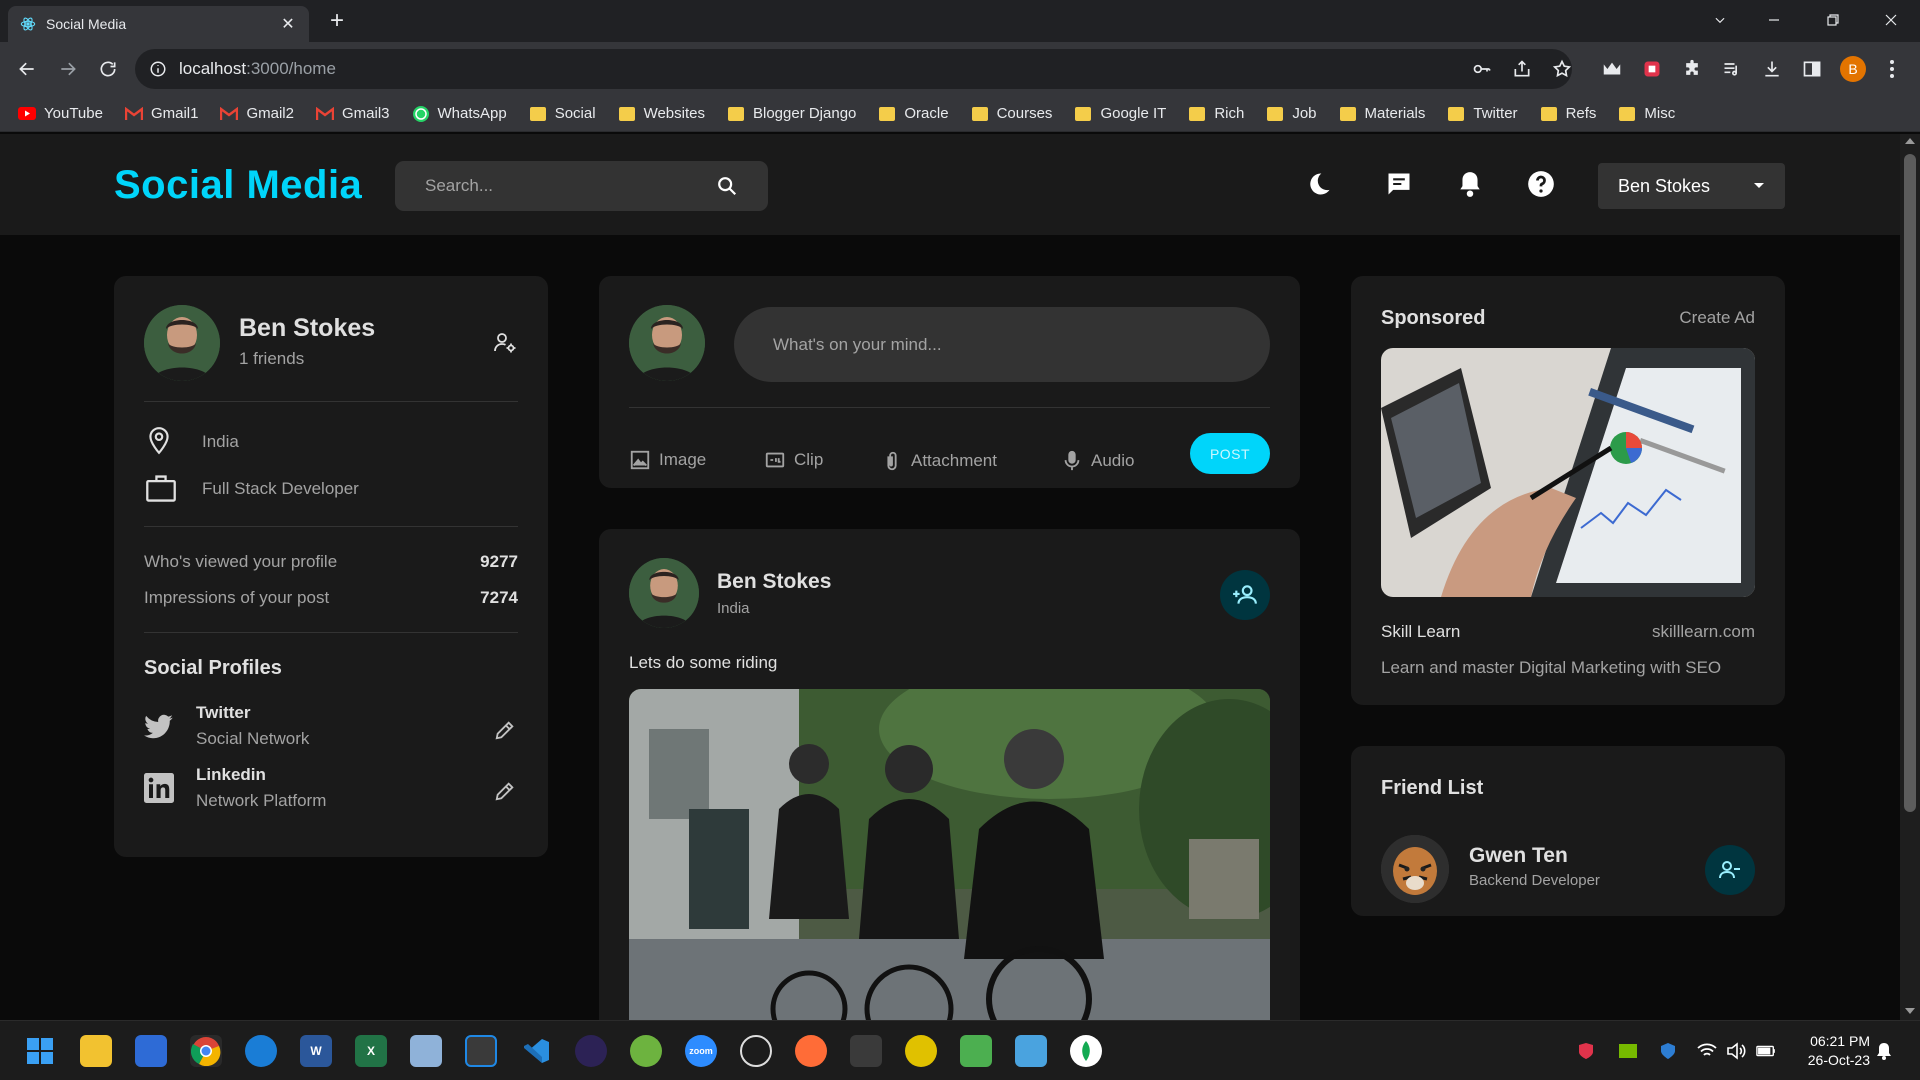 The image size is (1920, 1080). Describe the element at coordinates (756, 1051) in the screenshot. I see `obs-icon` at that location.